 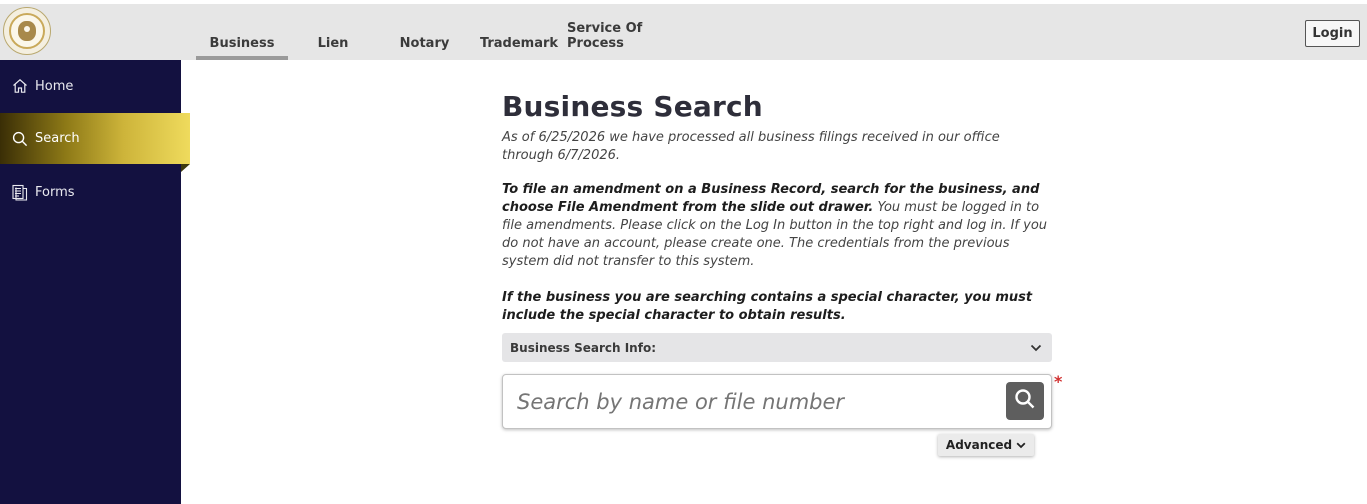 I want to click on magnifier-icon, so click(x=1025, y=401).